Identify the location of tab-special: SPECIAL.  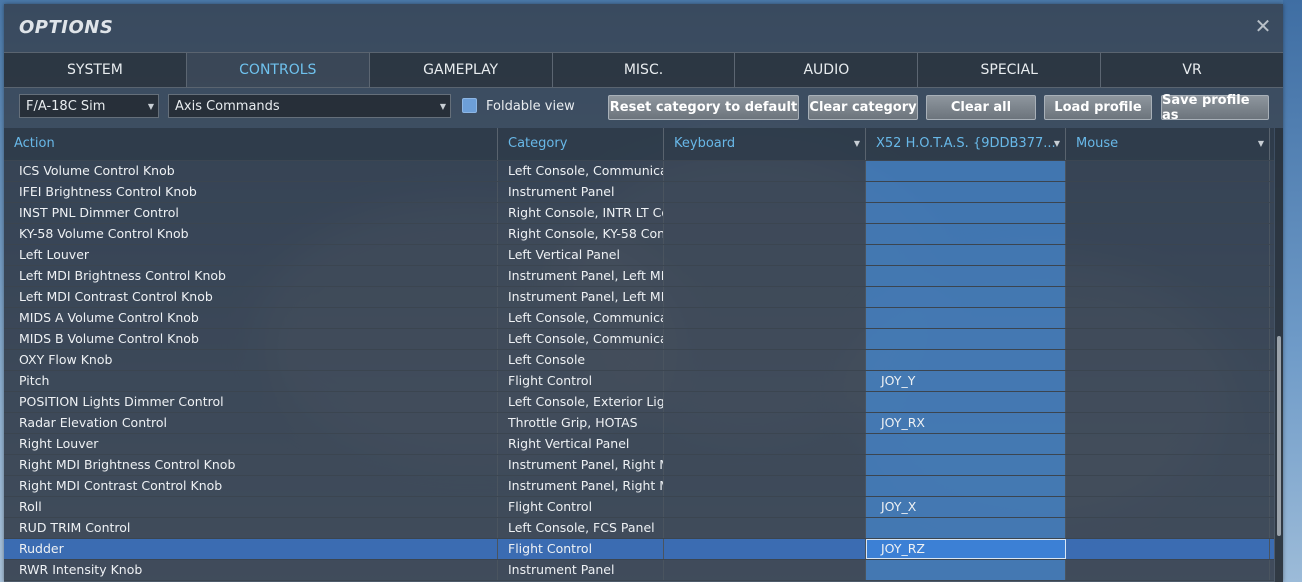
(1010, 70).